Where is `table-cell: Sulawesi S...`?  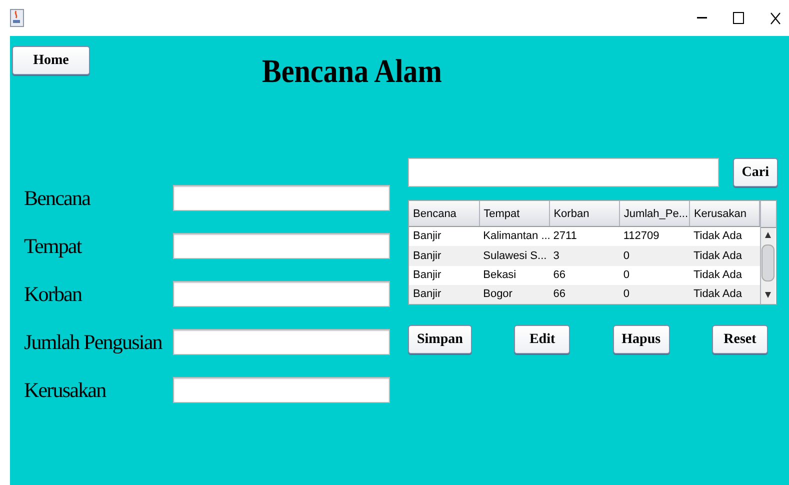
table-cell: Sulawesi S... is located at coordinates (514, 256).